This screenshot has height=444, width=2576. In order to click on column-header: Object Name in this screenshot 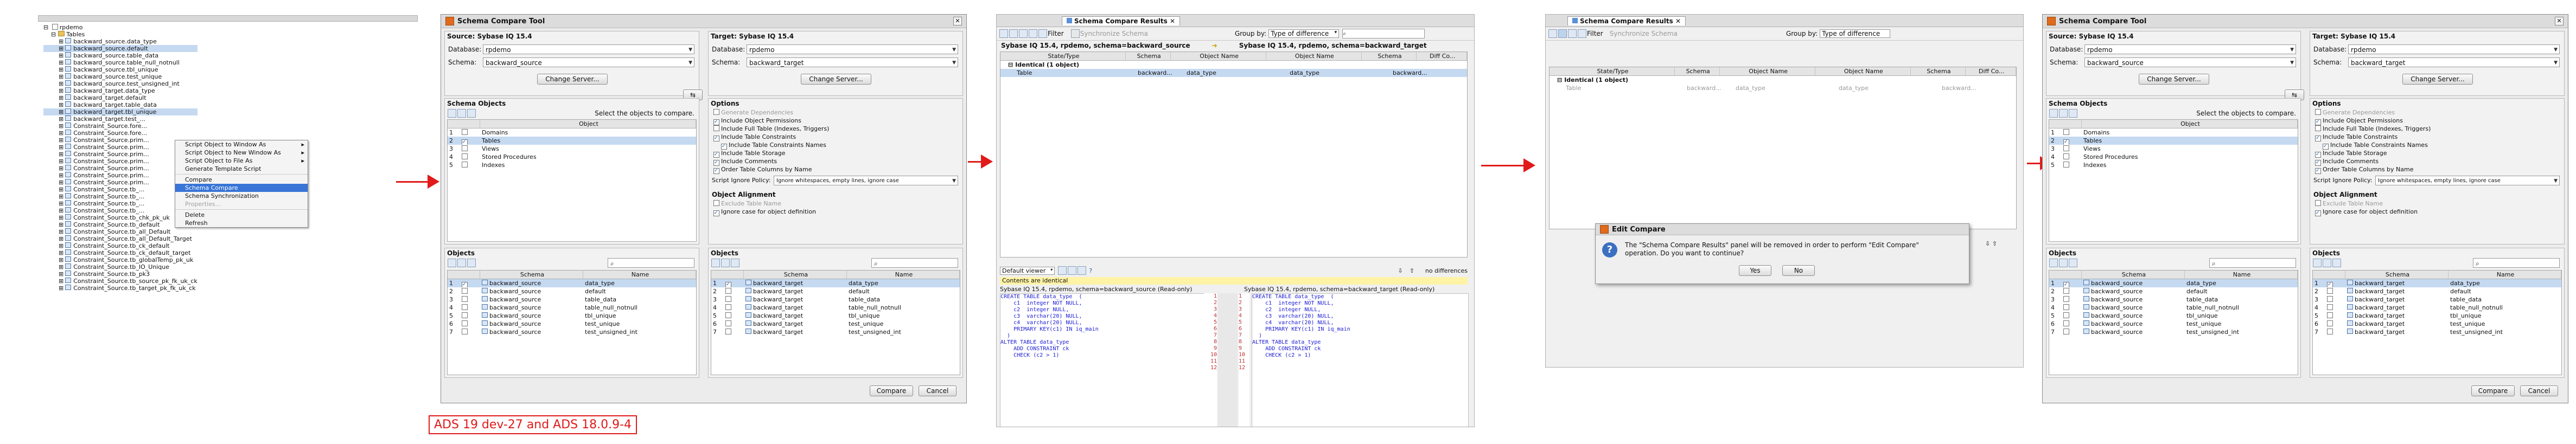, I will do `click(1314, 56)`.